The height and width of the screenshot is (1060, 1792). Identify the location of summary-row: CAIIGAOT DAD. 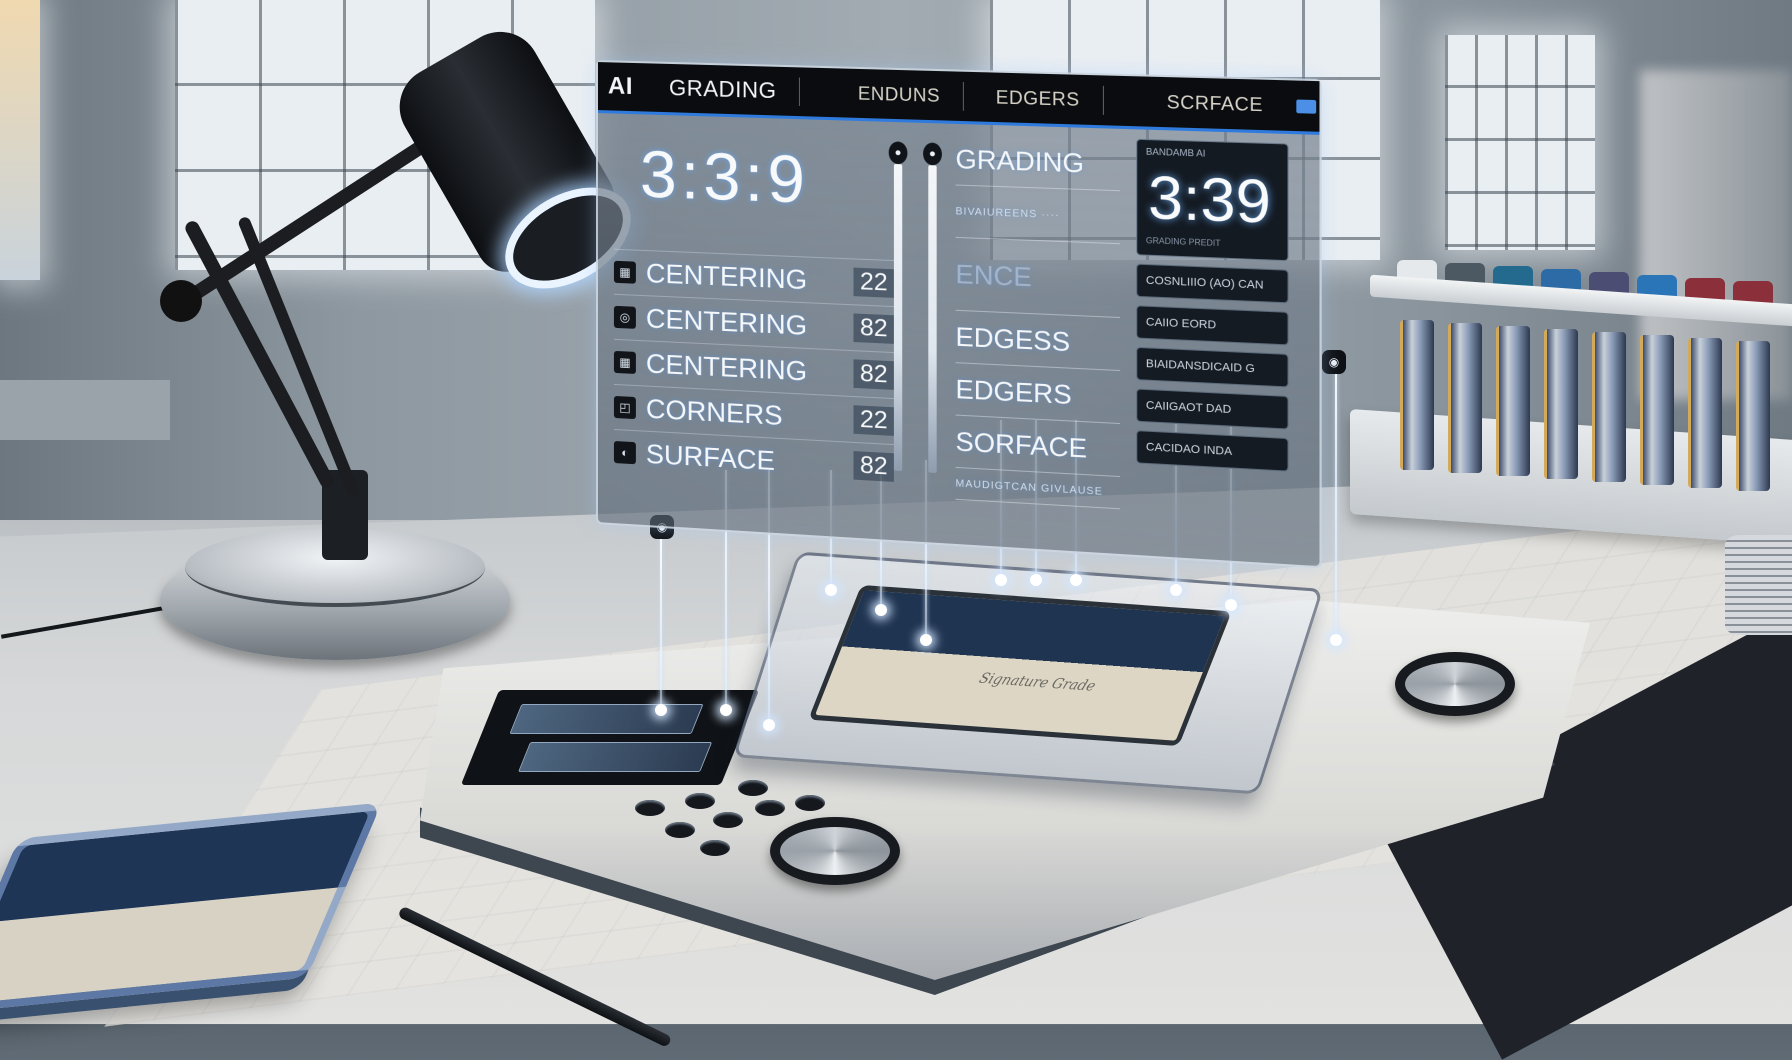
(1212, 409).